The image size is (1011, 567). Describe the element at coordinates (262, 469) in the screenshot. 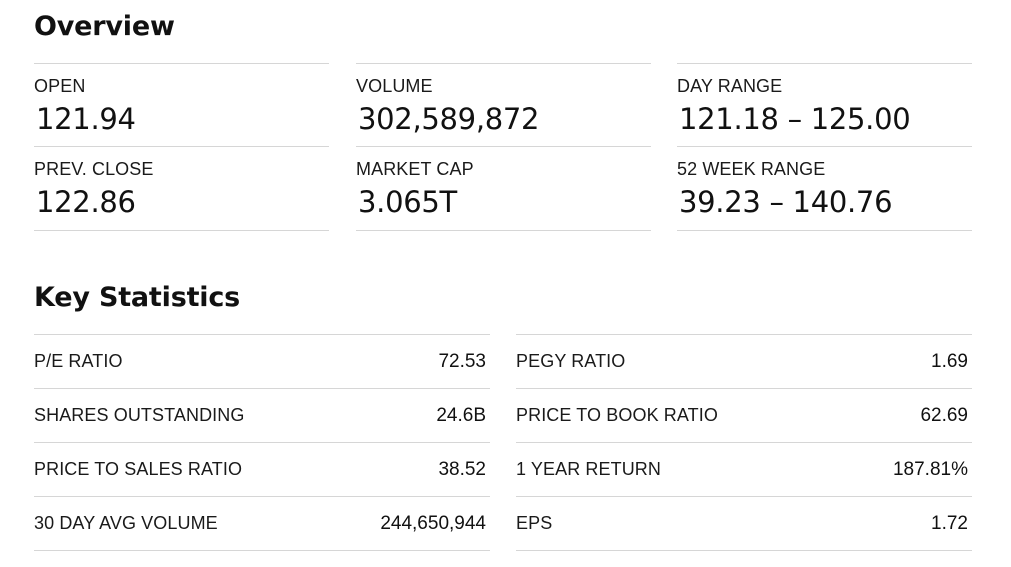

I see `table-row: PRICE TO SALES RATIO 38.52` at that location.